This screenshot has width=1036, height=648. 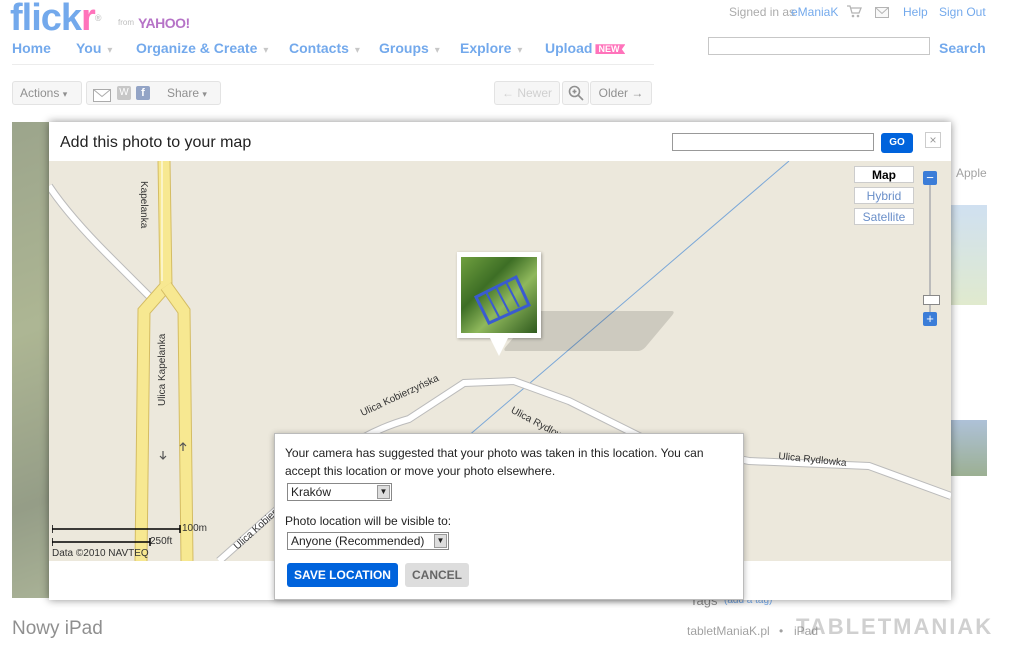 I want to click on watermark: TABLETMANIAK, so click(x=895, y=626).